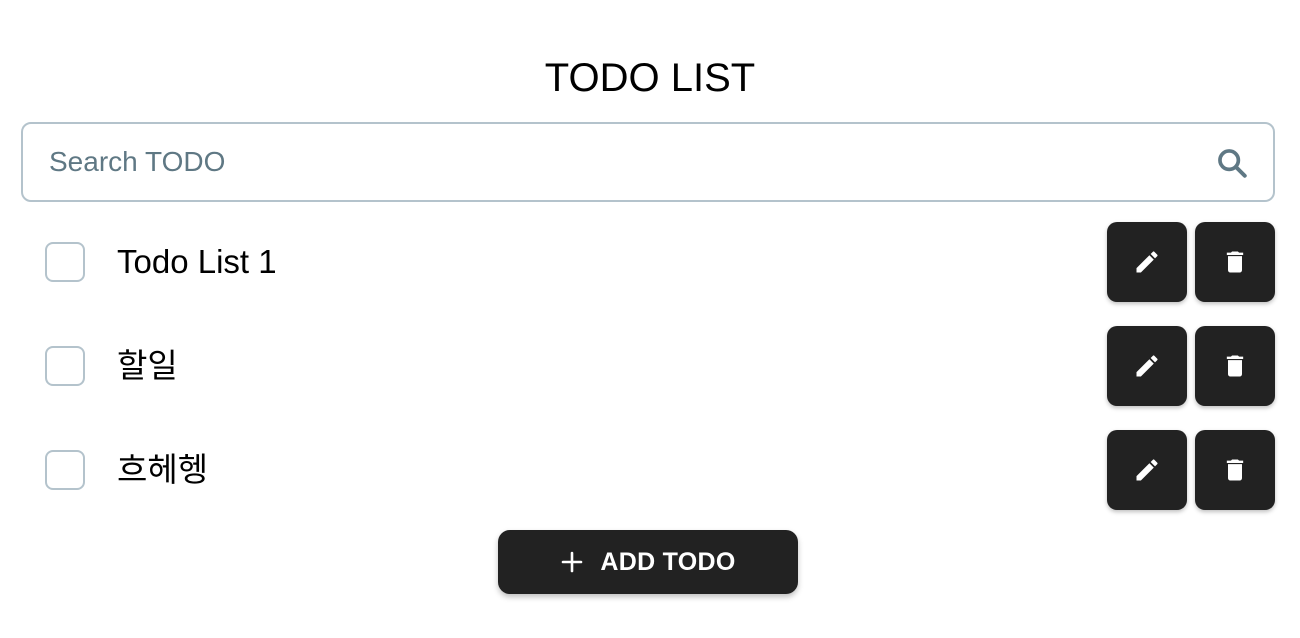  Describe the element at coordinates (163, 469) in the screenshot. I see `todo-text: 흐헤헹` at that location.